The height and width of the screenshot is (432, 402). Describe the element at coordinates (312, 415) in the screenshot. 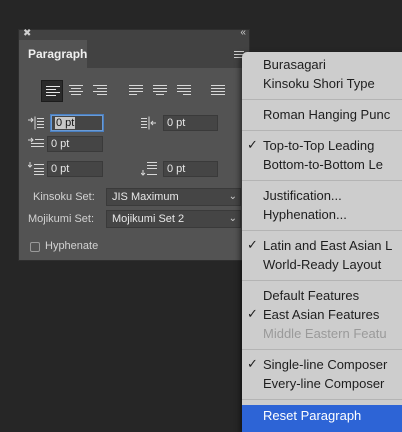

I see `reset-paragraph-label: Reset Paragraph` at that location.